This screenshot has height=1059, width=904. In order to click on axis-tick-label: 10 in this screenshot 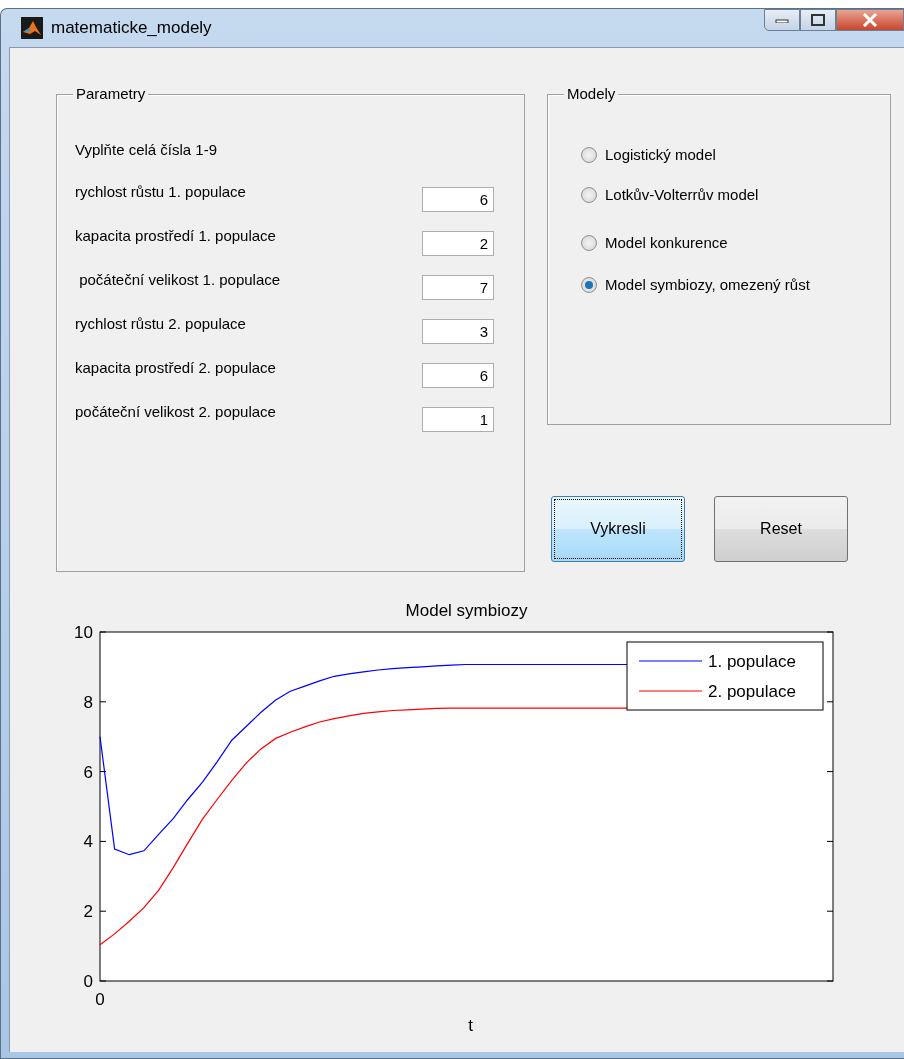, I will do `click(83, 632)`.